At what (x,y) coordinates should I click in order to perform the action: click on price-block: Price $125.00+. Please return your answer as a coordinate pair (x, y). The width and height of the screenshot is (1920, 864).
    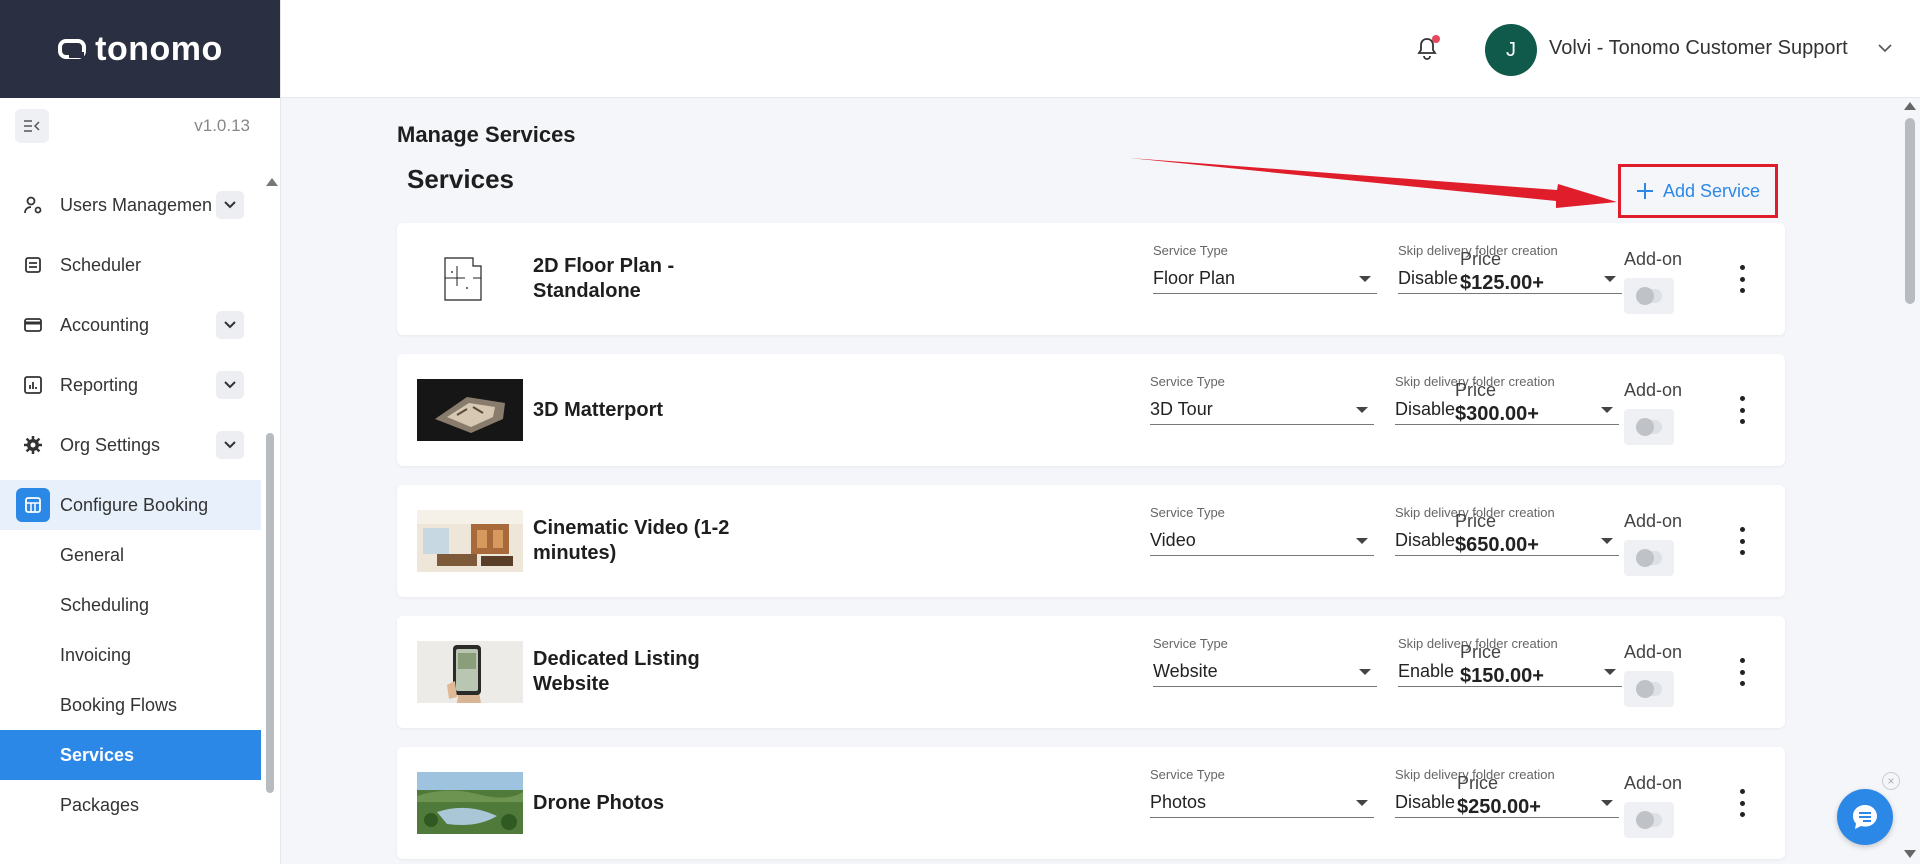
    Looking at the image, I should click on (1502, 272).